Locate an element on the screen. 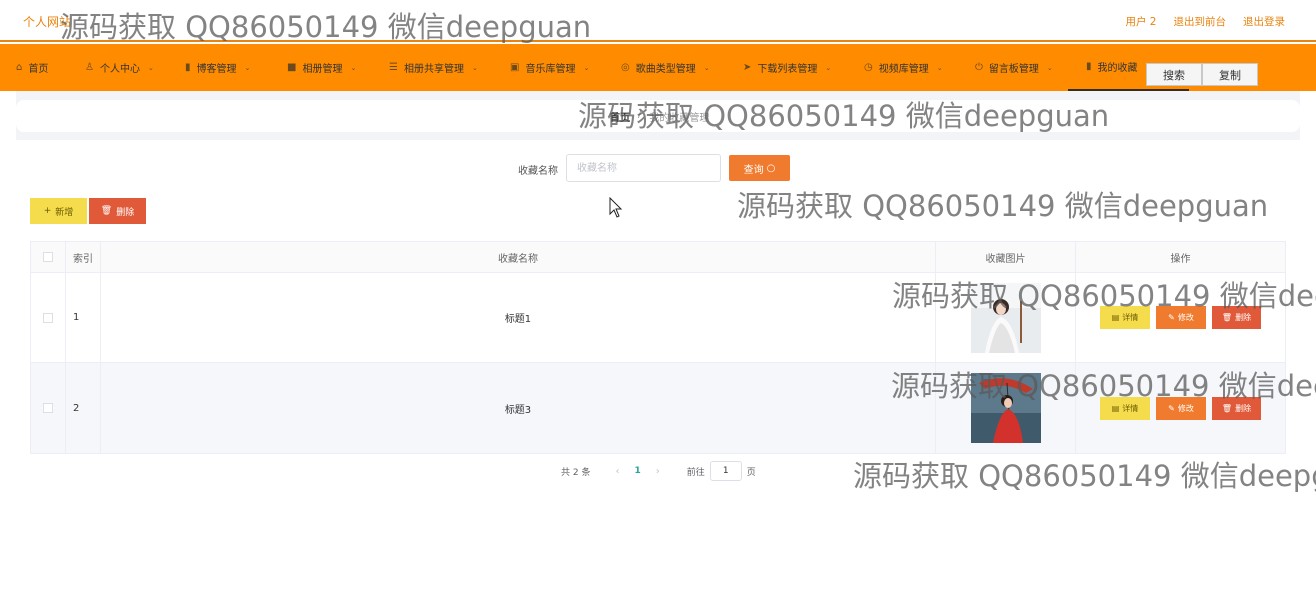  nav-item-music: ▣ 音乐库管理 ⌄ is located at coordinates (549, 67).